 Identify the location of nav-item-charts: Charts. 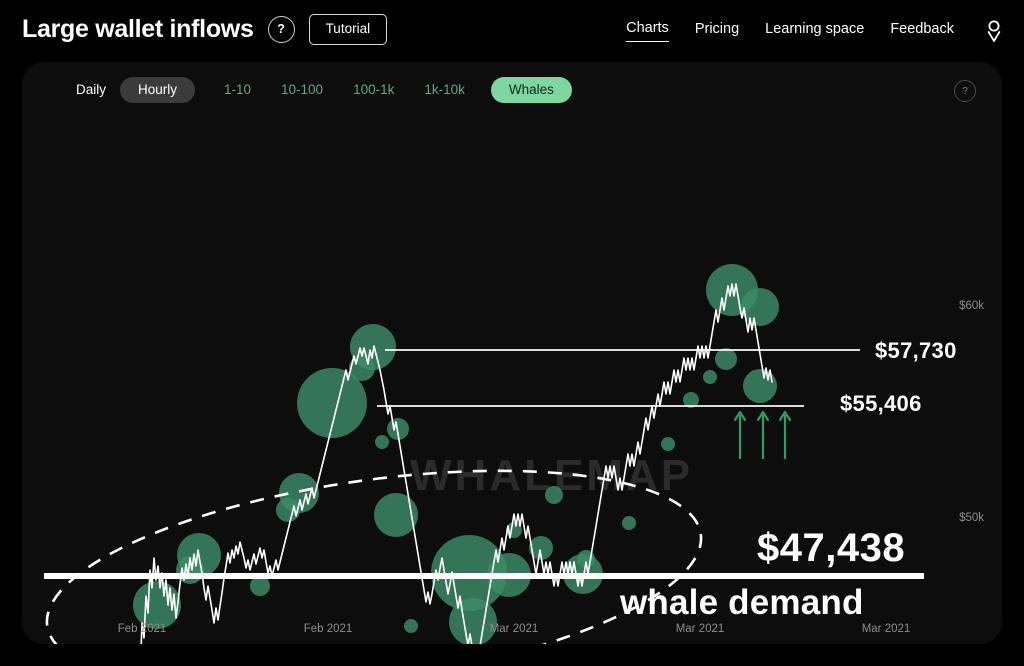
(647, 31).